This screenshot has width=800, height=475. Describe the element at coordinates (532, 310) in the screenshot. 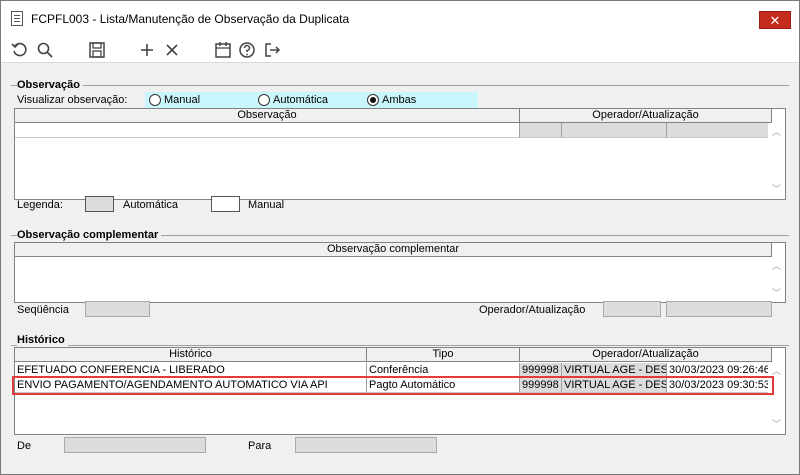

I see `operador-label: Operador/Atualização` at that location.